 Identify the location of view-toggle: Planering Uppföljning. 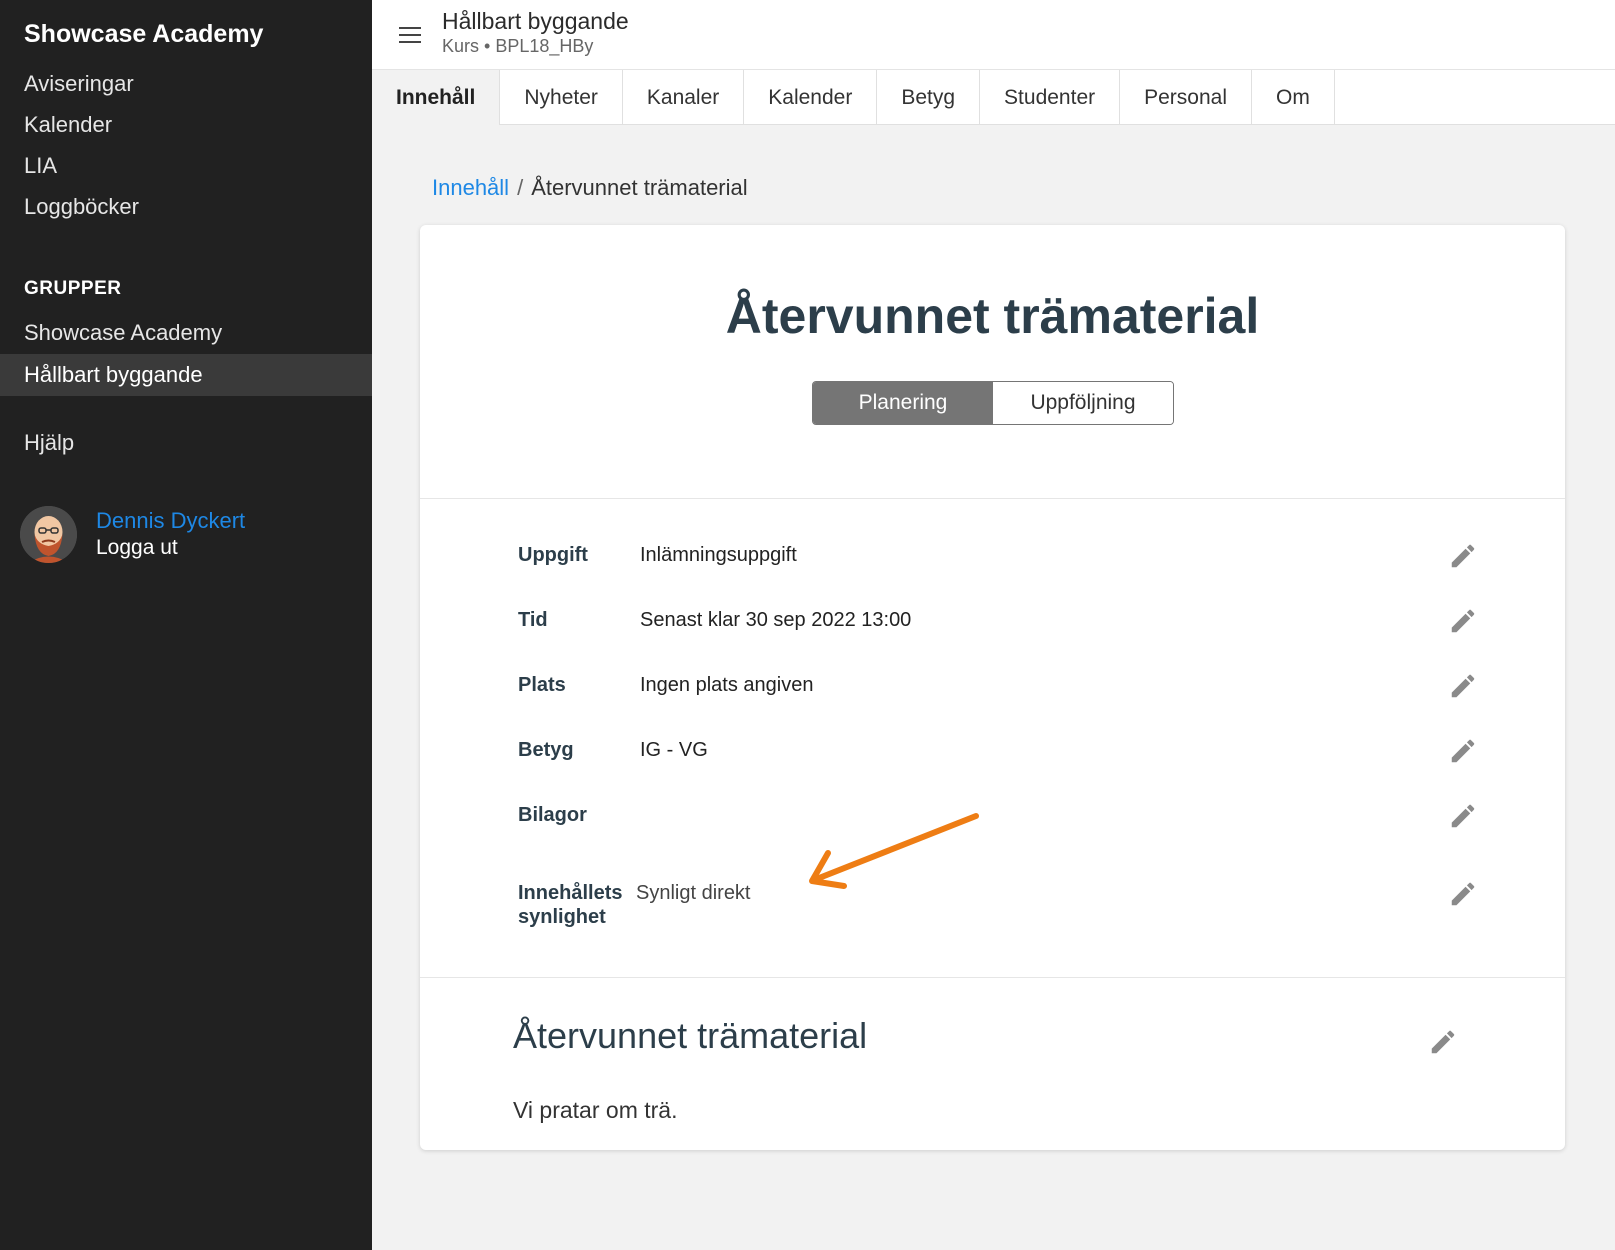
(993, 403).